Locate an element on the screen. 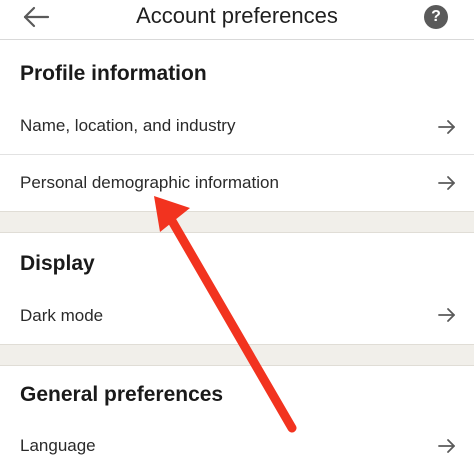 This screenshot has height=462, width=474. top-bar: Account preferences ? is located at coordinates (237, 20).